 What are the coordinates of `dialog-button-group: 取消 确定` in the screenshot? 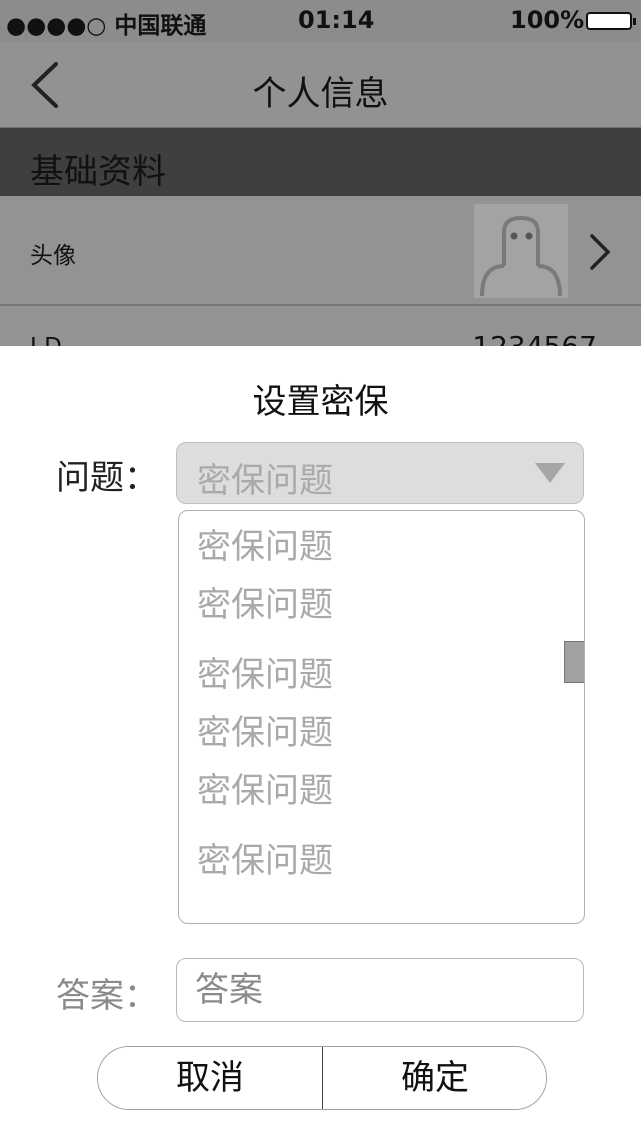 It's located at (322, 1078).